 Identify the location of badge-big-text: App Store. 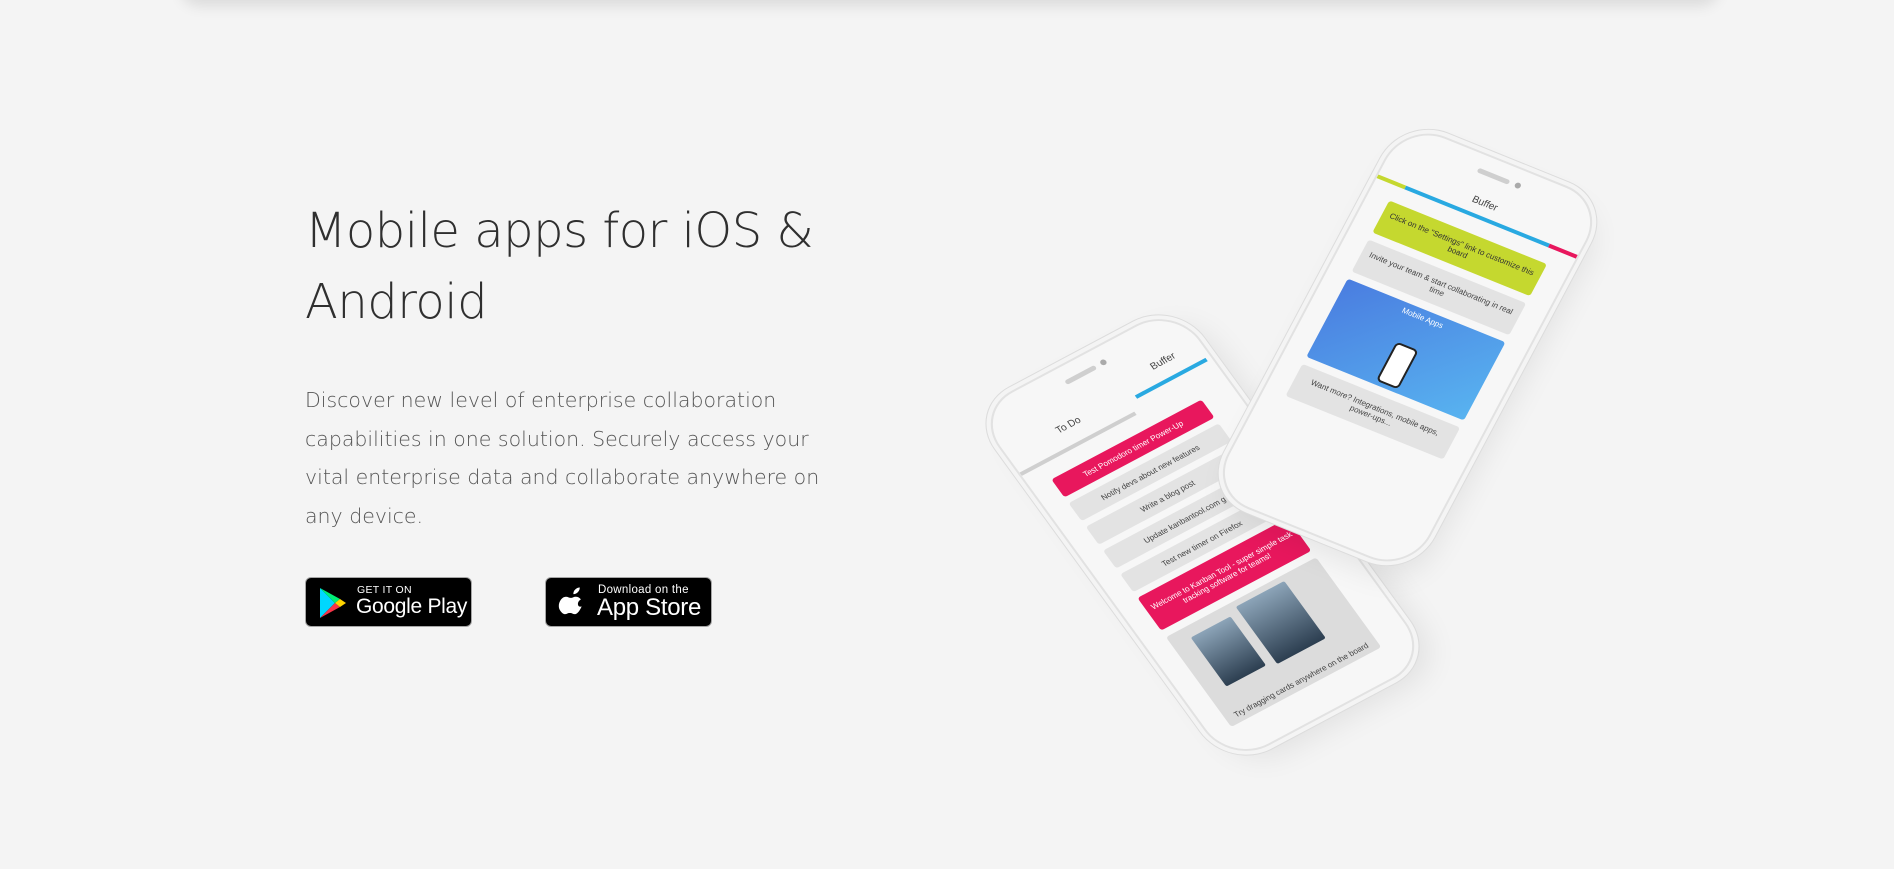
(649, 607).